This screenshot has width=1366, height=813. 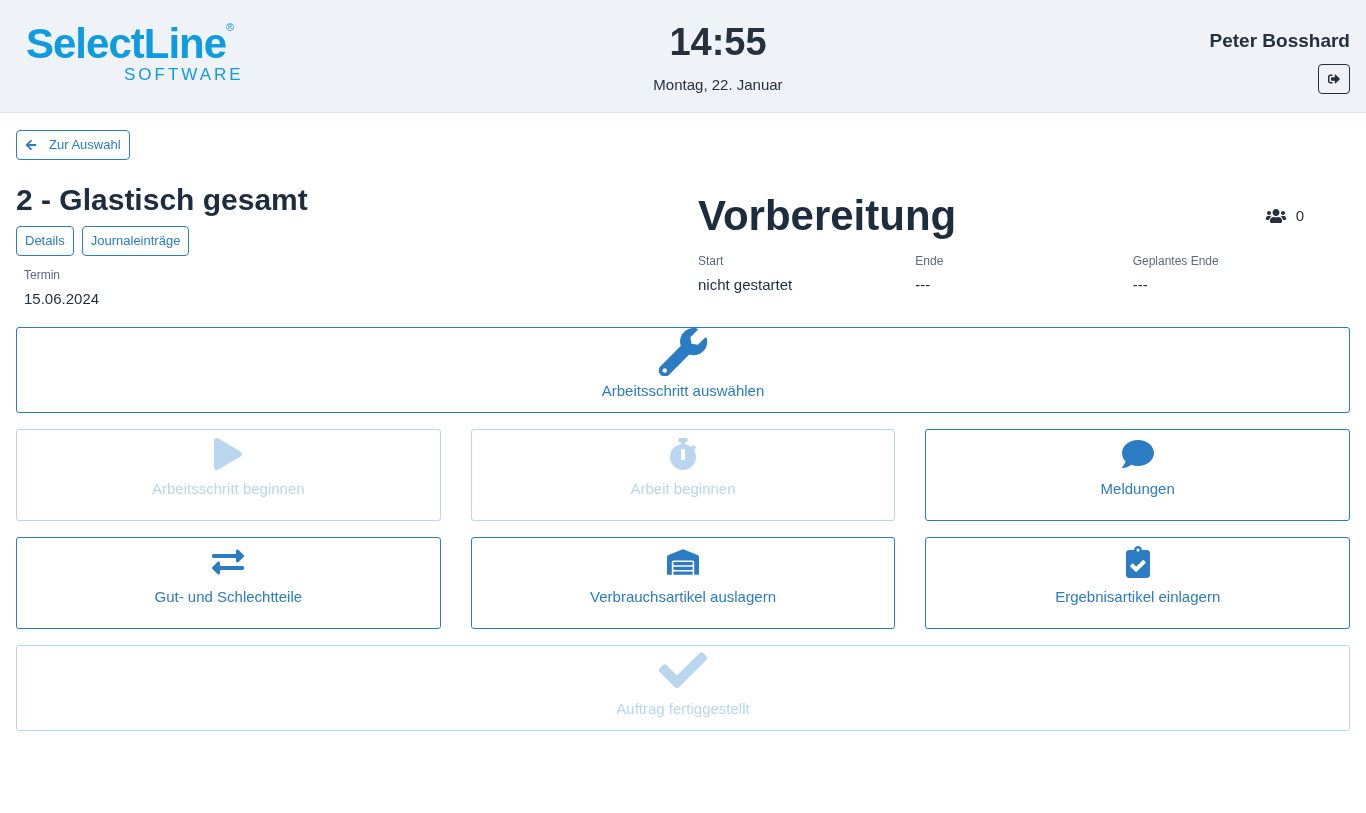 What do you see at coordinates (162, 200) in the screenshot?
I see `order-title: 2 - Glastisch gesamt` at bounding box center [162, 200].